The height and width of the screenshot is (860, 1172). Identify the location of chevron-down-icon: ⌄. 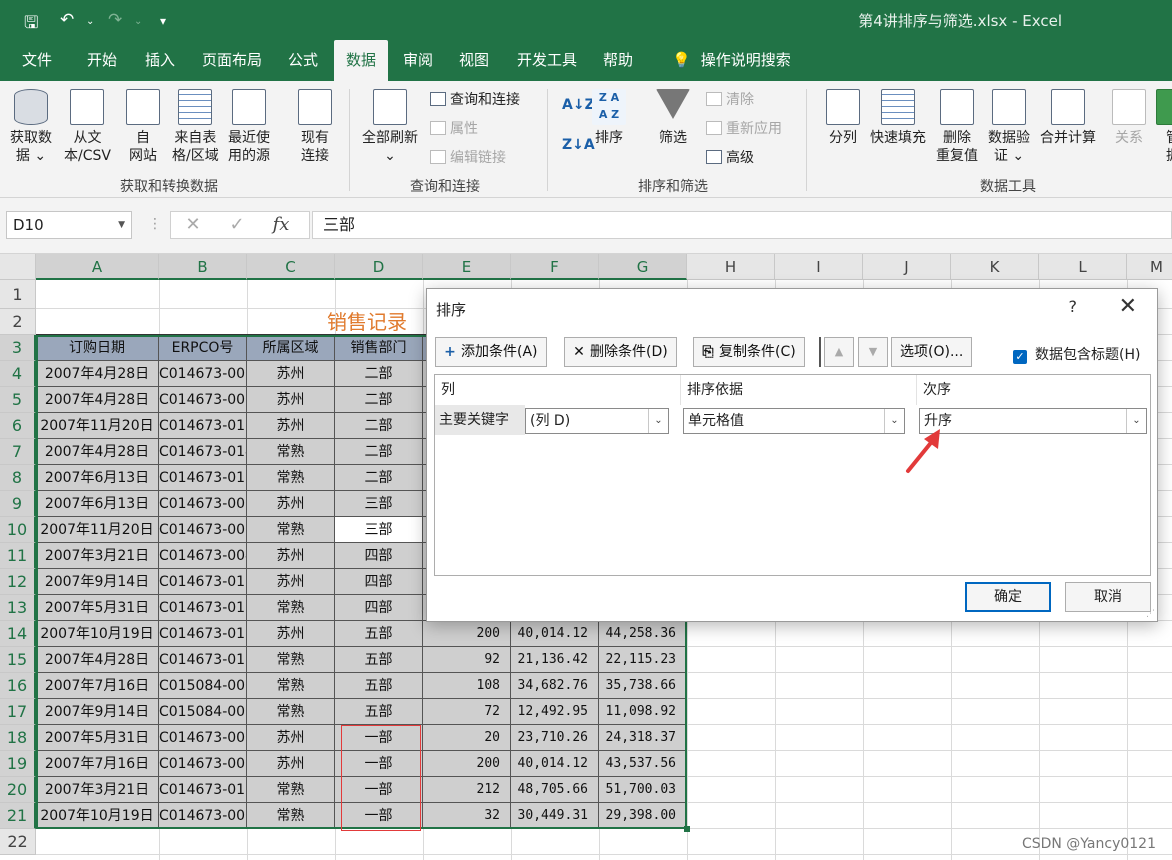
(658, 421).